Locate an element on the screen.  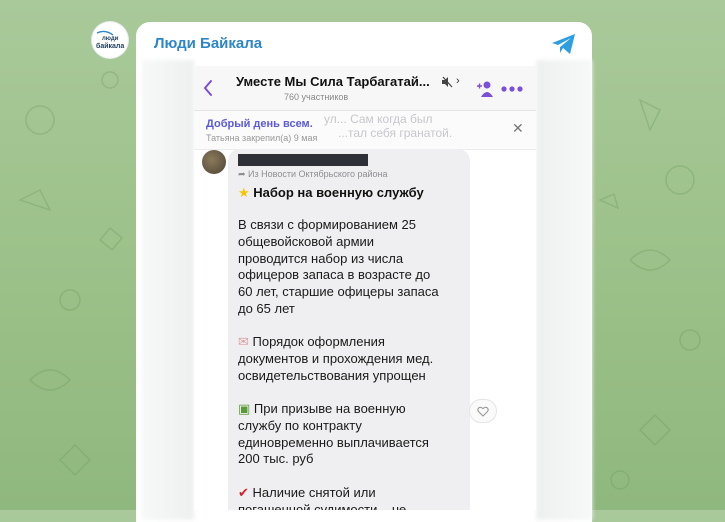
svg-text: байкала is located at coordinates (110, 46).